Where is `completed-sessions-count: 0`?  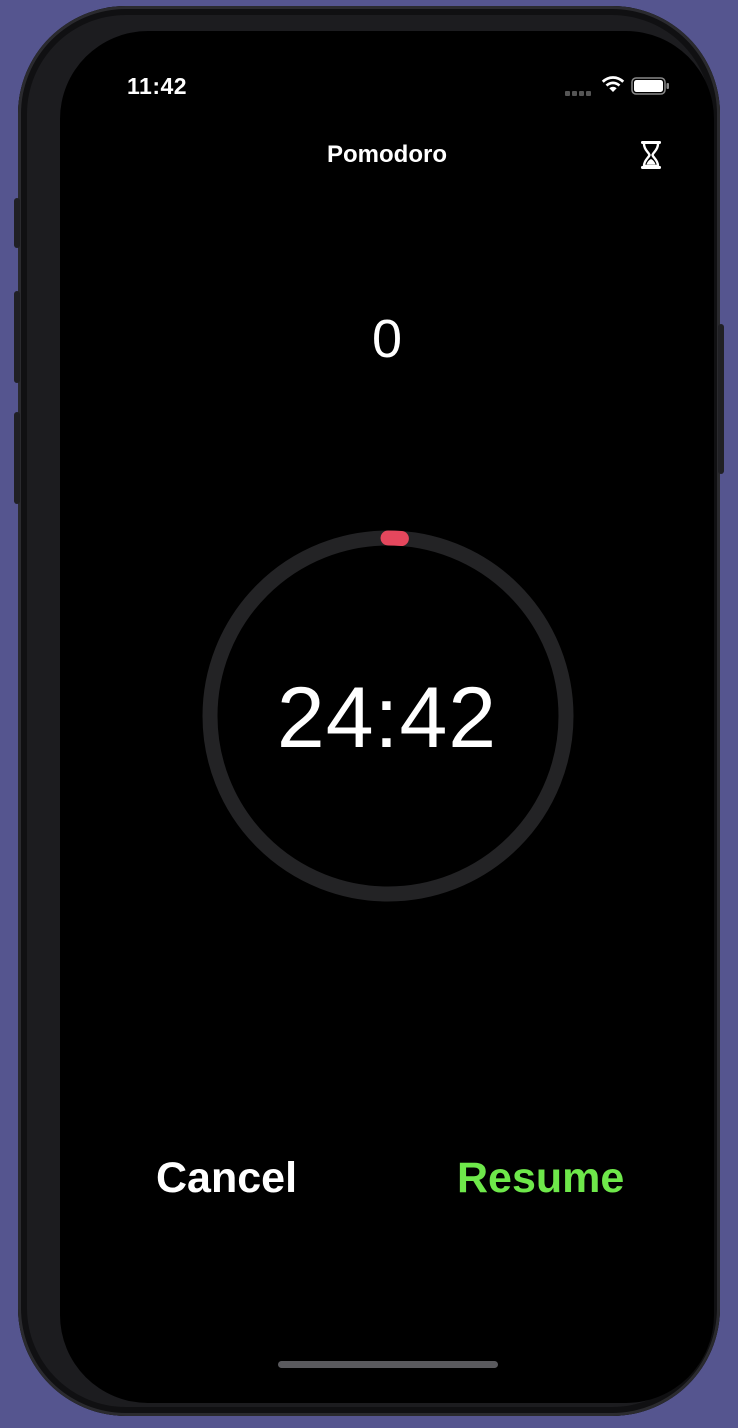
completed-sessions-count: 0 is located at coordinates (387, 339).